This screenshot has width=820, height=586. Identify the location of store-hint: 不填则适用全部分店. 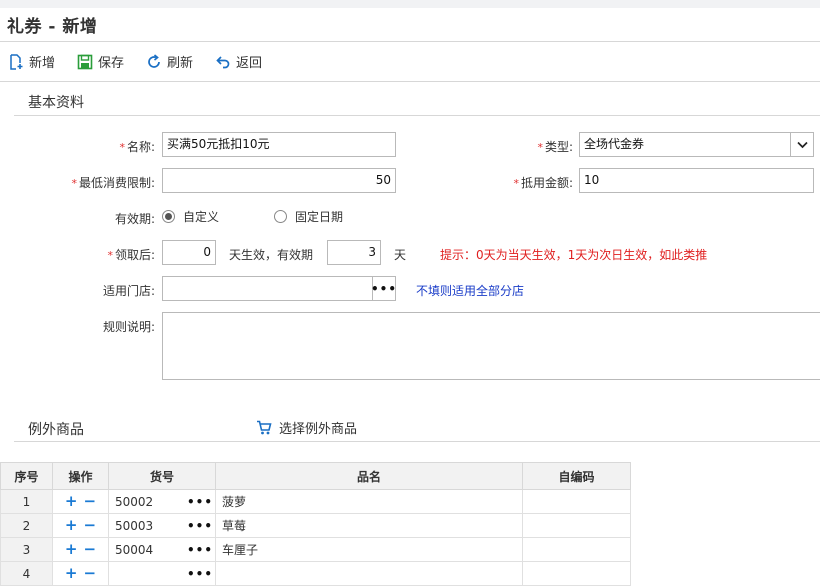
(470, 291).